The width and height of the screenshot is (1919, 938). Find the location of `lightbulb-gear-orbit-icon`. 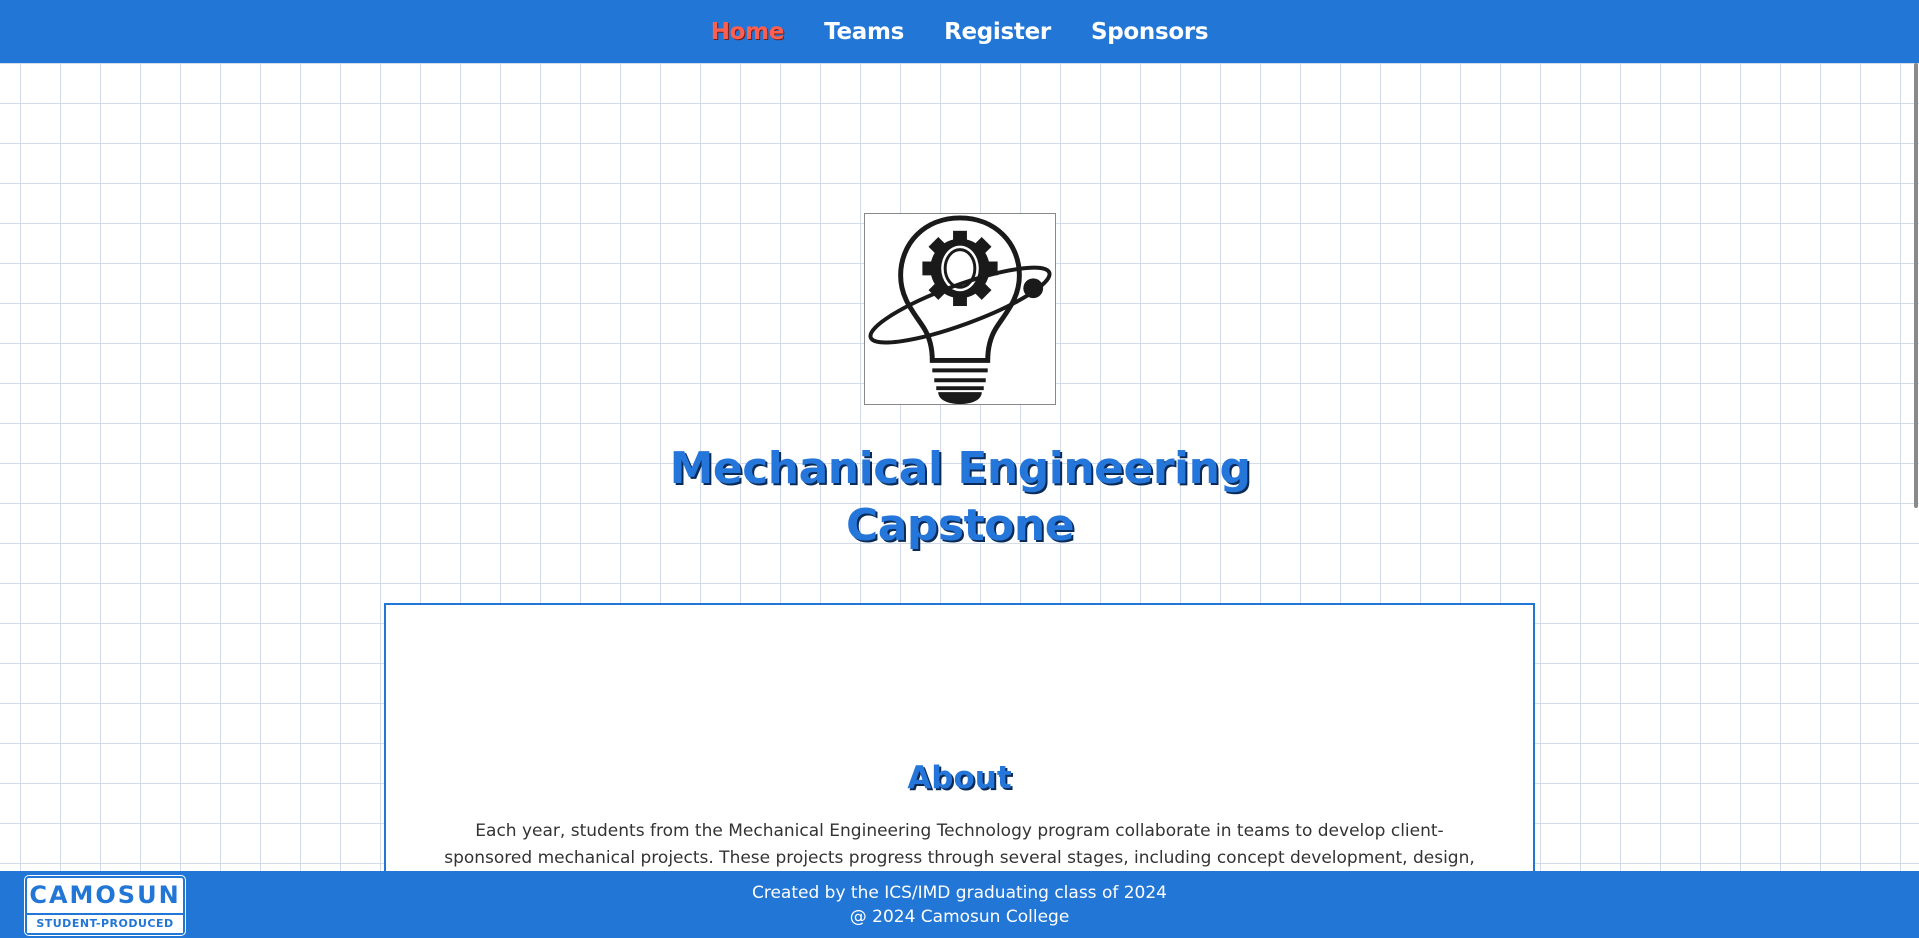

lightbulb-gear-orbit-icon is located at coordinates (960, 309).